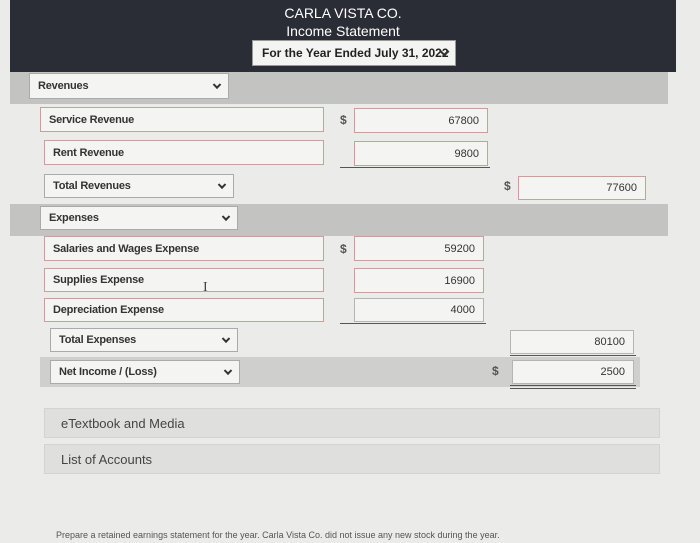 The image size is (700, 543). Describe the element at coordinates (88, 152) in the screenshot. I see `rent-revenue-label: Rent Revenue` at that location.